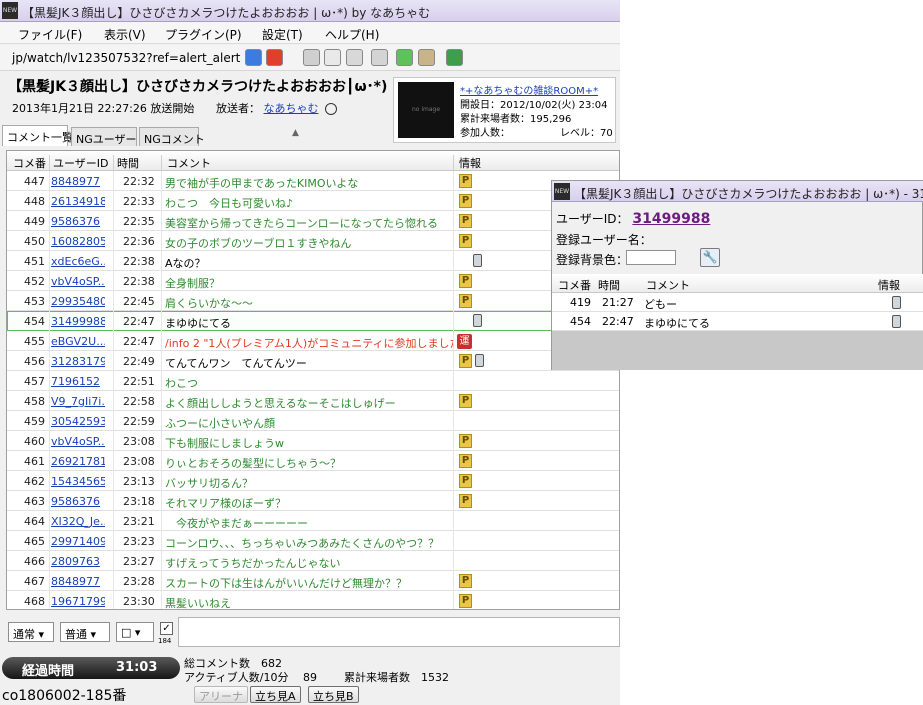  What do you see at coordinates (78, 421) in the screenshot?
I see `user-id-link: 30542593` at bounding box center [78, 421].